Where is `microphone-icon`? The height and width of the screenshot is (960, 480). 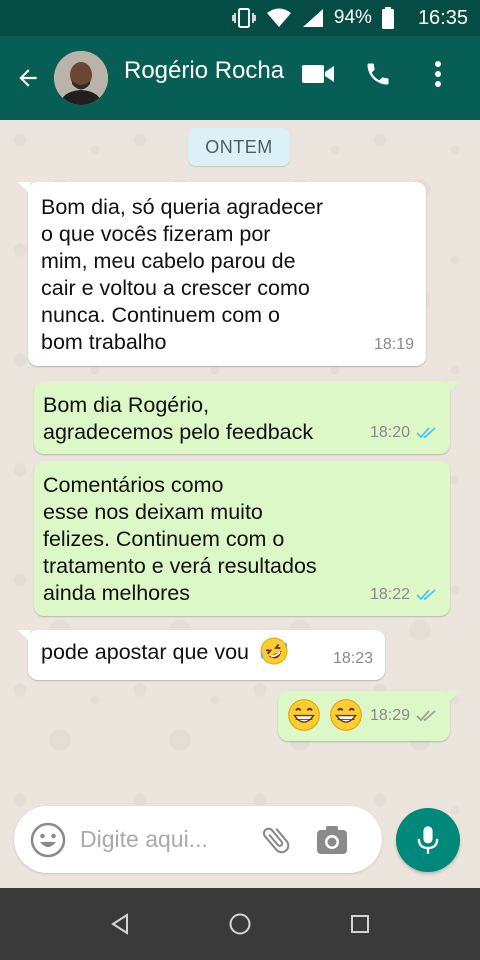
microphone-icon is located at coordinates (428, 840).